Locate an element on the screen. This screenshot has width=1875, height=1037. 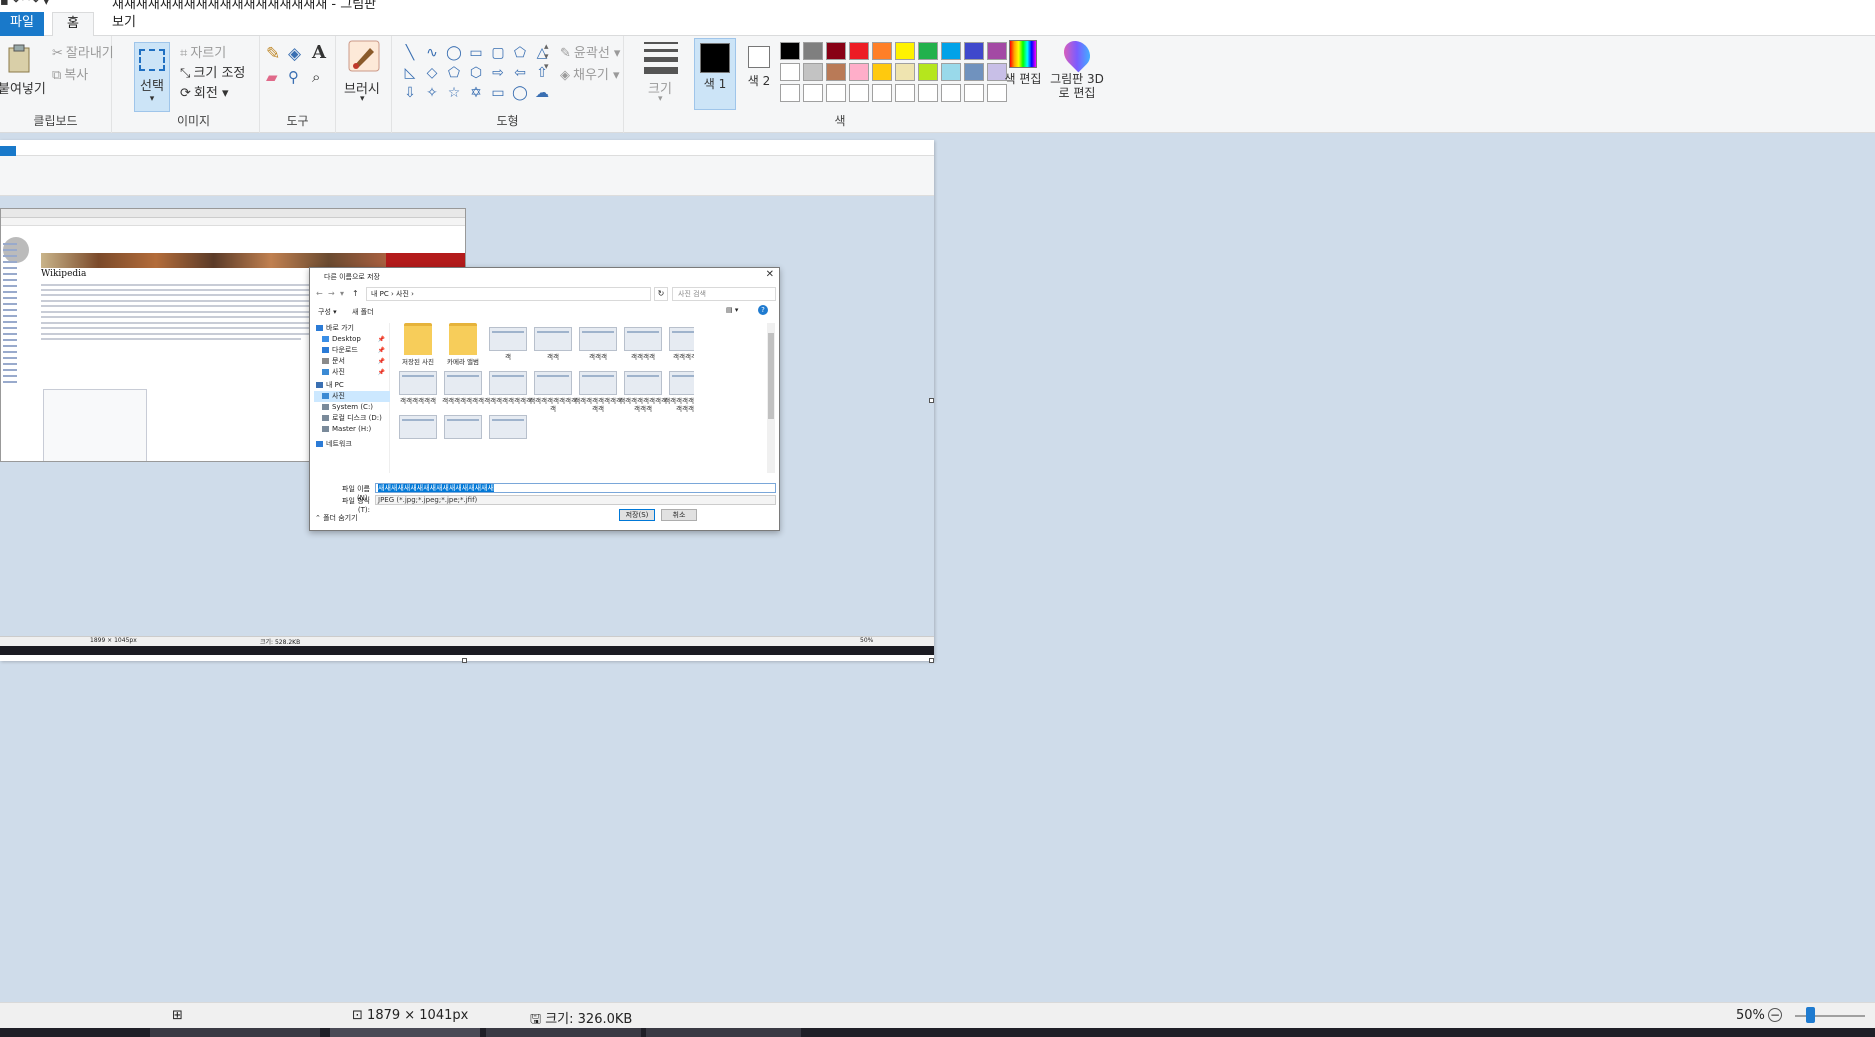
nav-item: 사진 📌 is located at coordinates (352, 372).